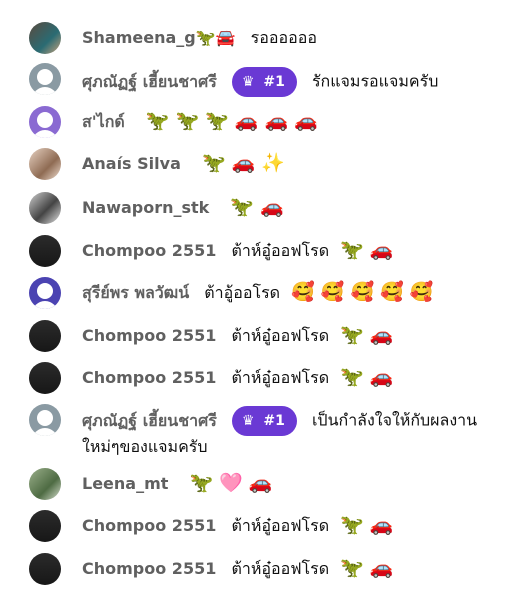  What do you see at coordinates (283, 37) in the screenshot?
I see `message-text: รออออออ` at bounding box center [283, 37].